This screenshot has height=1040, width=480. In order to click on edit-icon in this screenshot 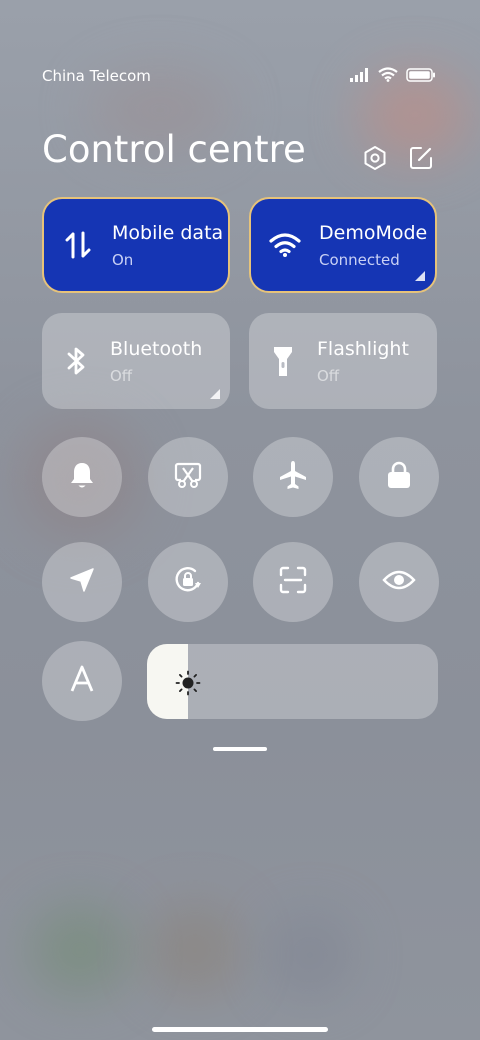, I will do `click(421, 158)`.